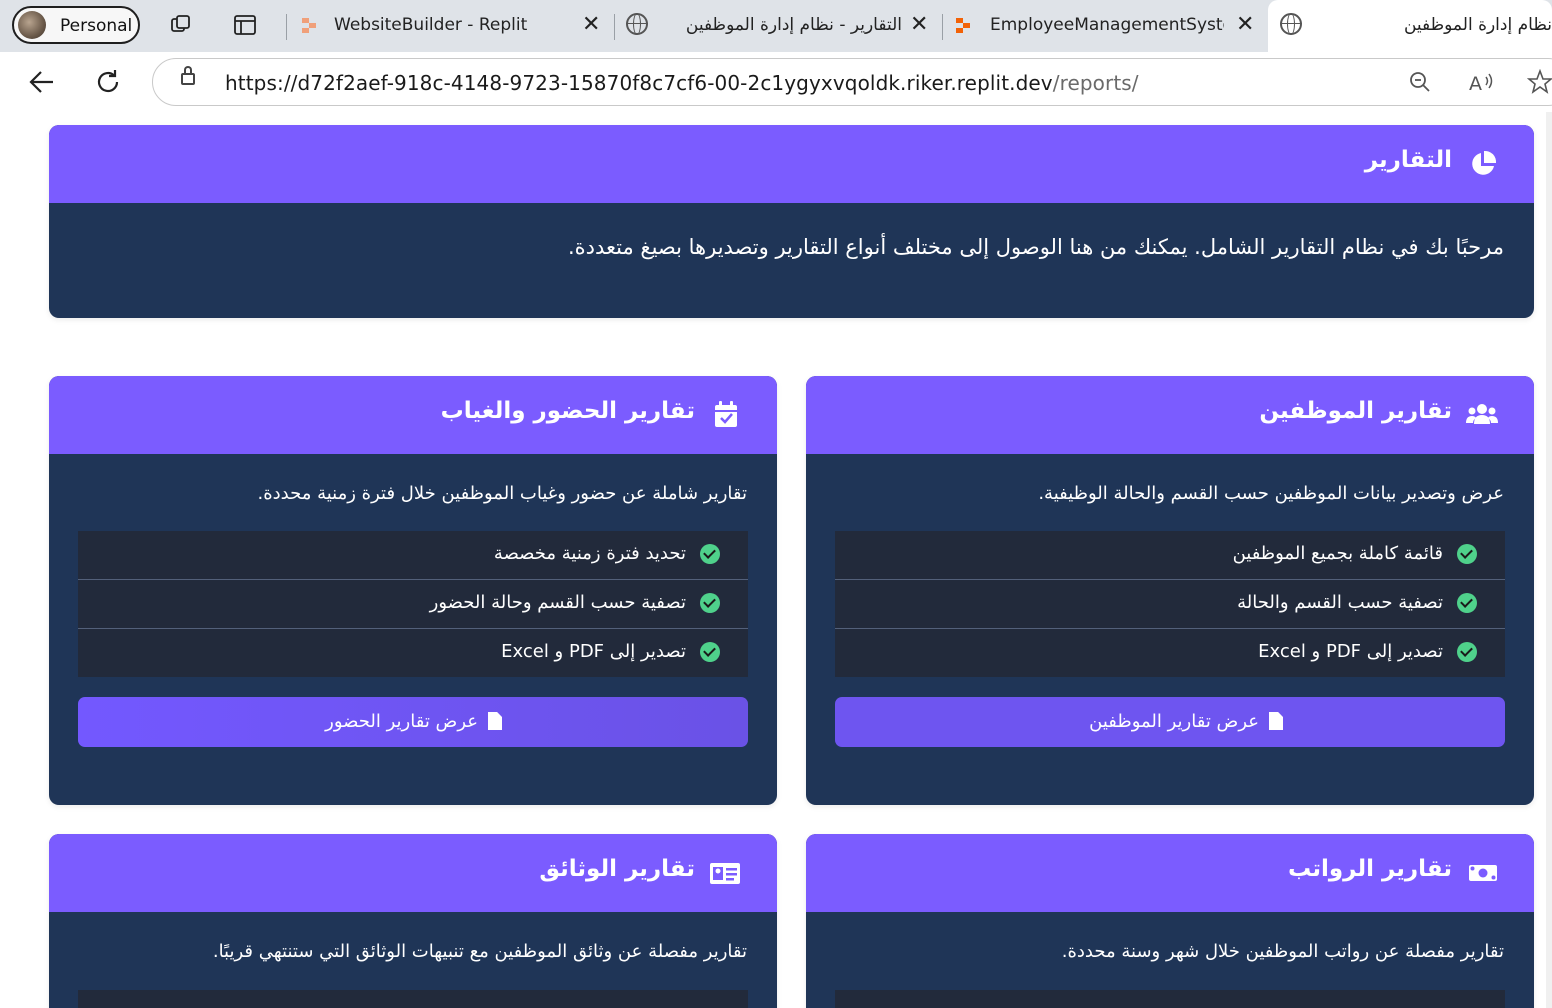 The width and height of the screenshot is (1552, 1008). What do you see at coordinates (1477, 25) in the screenshot?
I see `tab-title: نظام إدارة الموظفين` at bounding box center [1477, 25].